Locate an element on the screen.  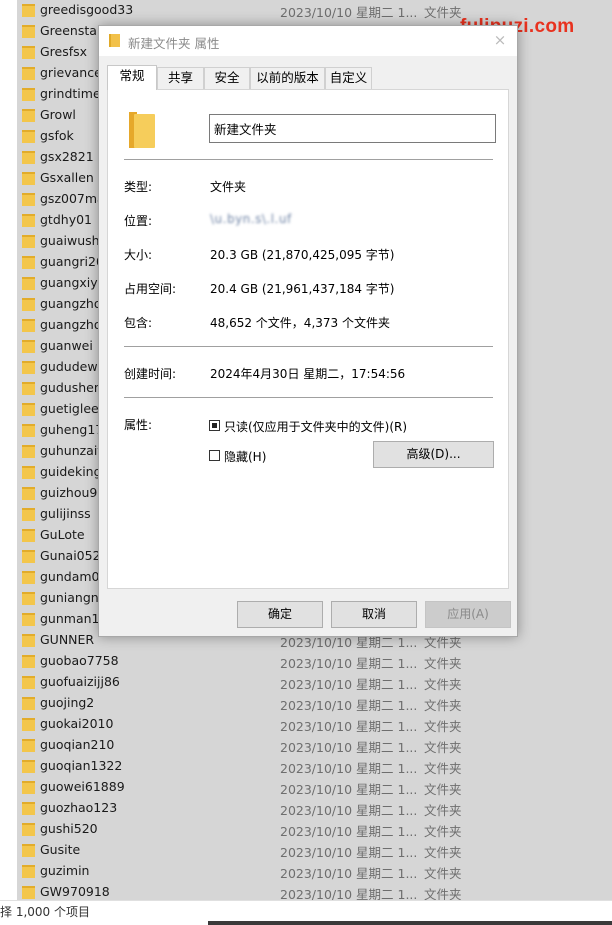
type-label: 类型: is located at coordinates (138, 187).